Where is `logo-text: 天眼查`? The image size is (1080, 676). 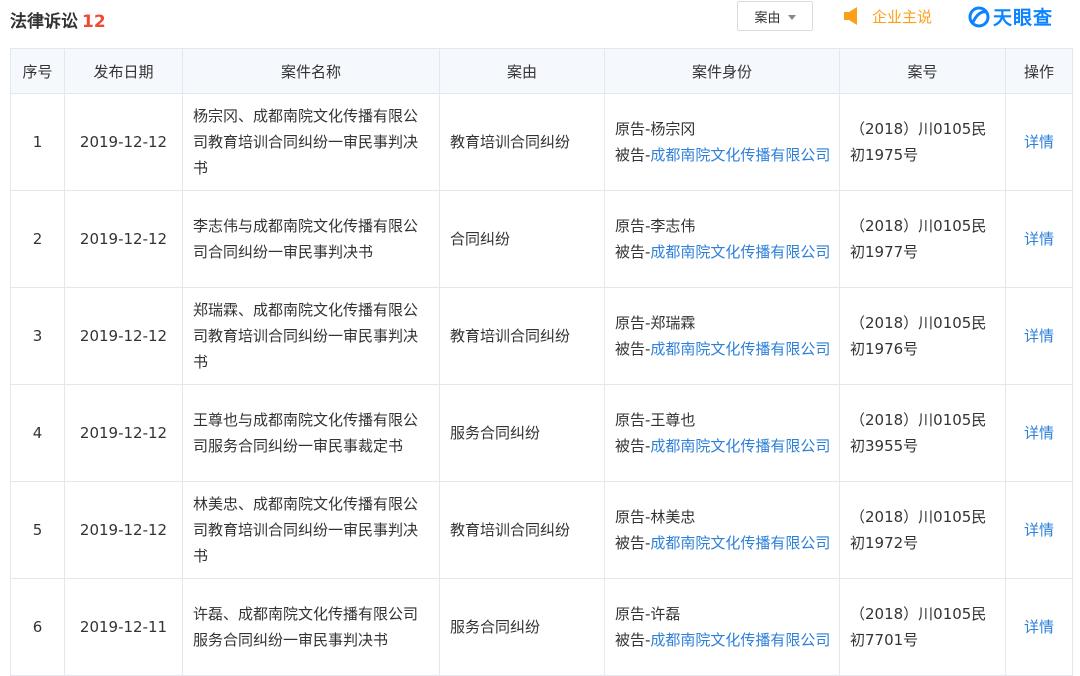
logo-text: 天眼查 is located at coordinates (1023, 18).